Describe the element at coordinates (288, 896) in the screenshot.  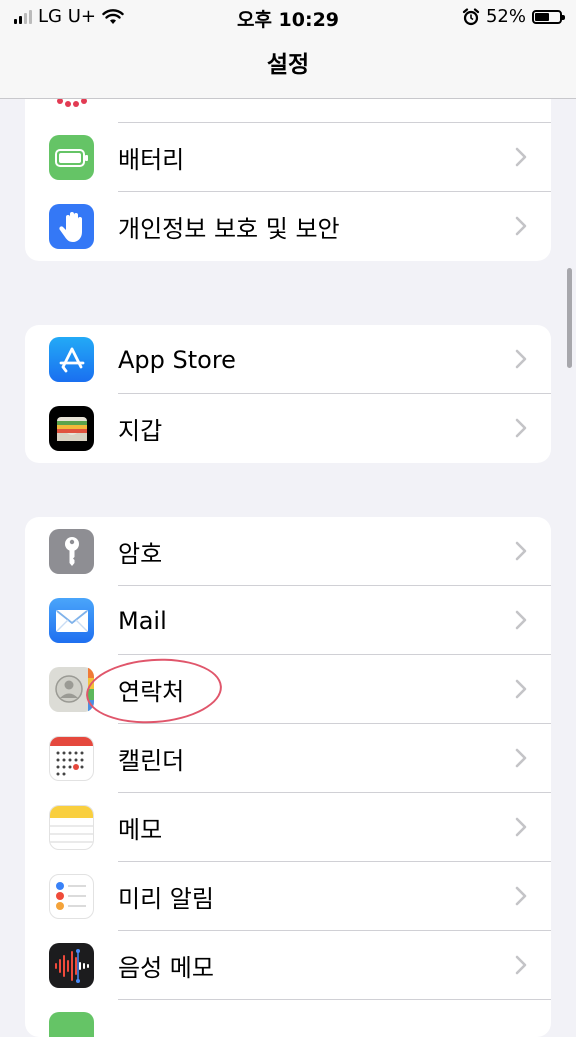
I see `settings-row-reminders: 미리 알림` at that location.